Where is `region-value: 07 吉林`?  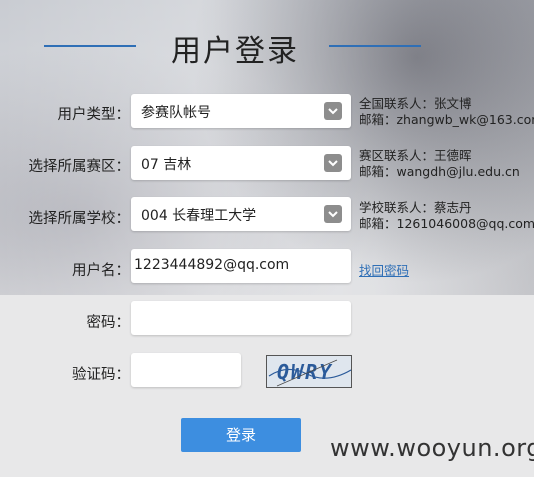
region-value: 07 吉林 is located at coordinates (166, 165).